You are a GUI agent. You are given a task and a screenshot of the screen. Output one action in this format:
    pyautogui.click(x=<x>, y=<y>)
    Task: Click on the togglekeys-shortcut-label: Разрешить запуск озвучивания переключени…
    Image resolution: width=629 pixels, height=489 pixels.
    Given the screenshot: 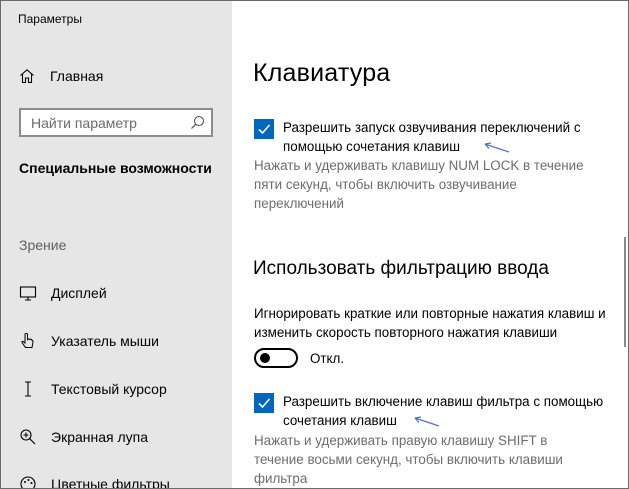 What is the action you would take?
    pyautogui.click(x=432, y=137)
    